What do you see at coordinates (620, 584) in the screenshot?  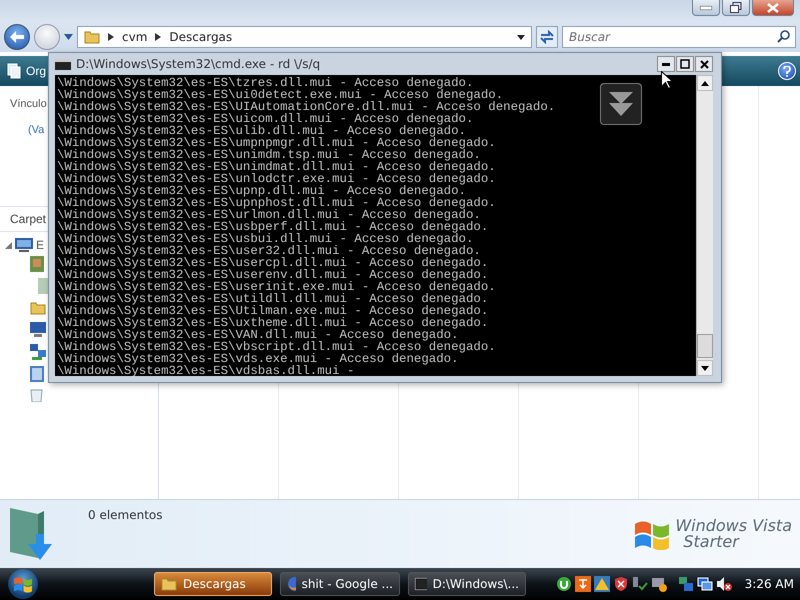 I see `shield-icon` at bounding box center [620, 584].